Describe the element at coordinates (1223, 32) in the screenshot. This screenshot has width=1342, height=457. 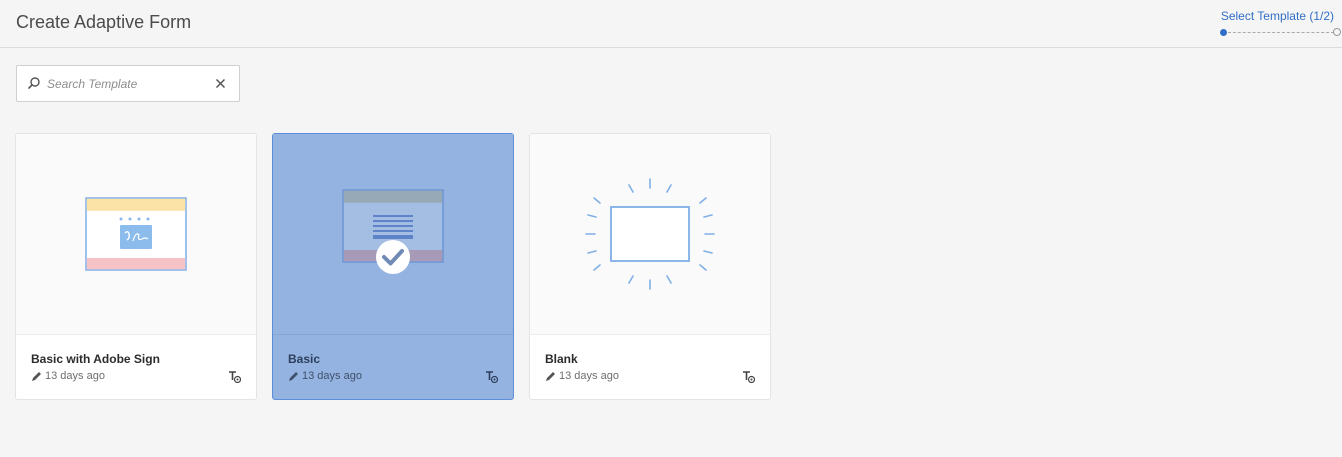
I see `wizard-step-1-dot` at that location.